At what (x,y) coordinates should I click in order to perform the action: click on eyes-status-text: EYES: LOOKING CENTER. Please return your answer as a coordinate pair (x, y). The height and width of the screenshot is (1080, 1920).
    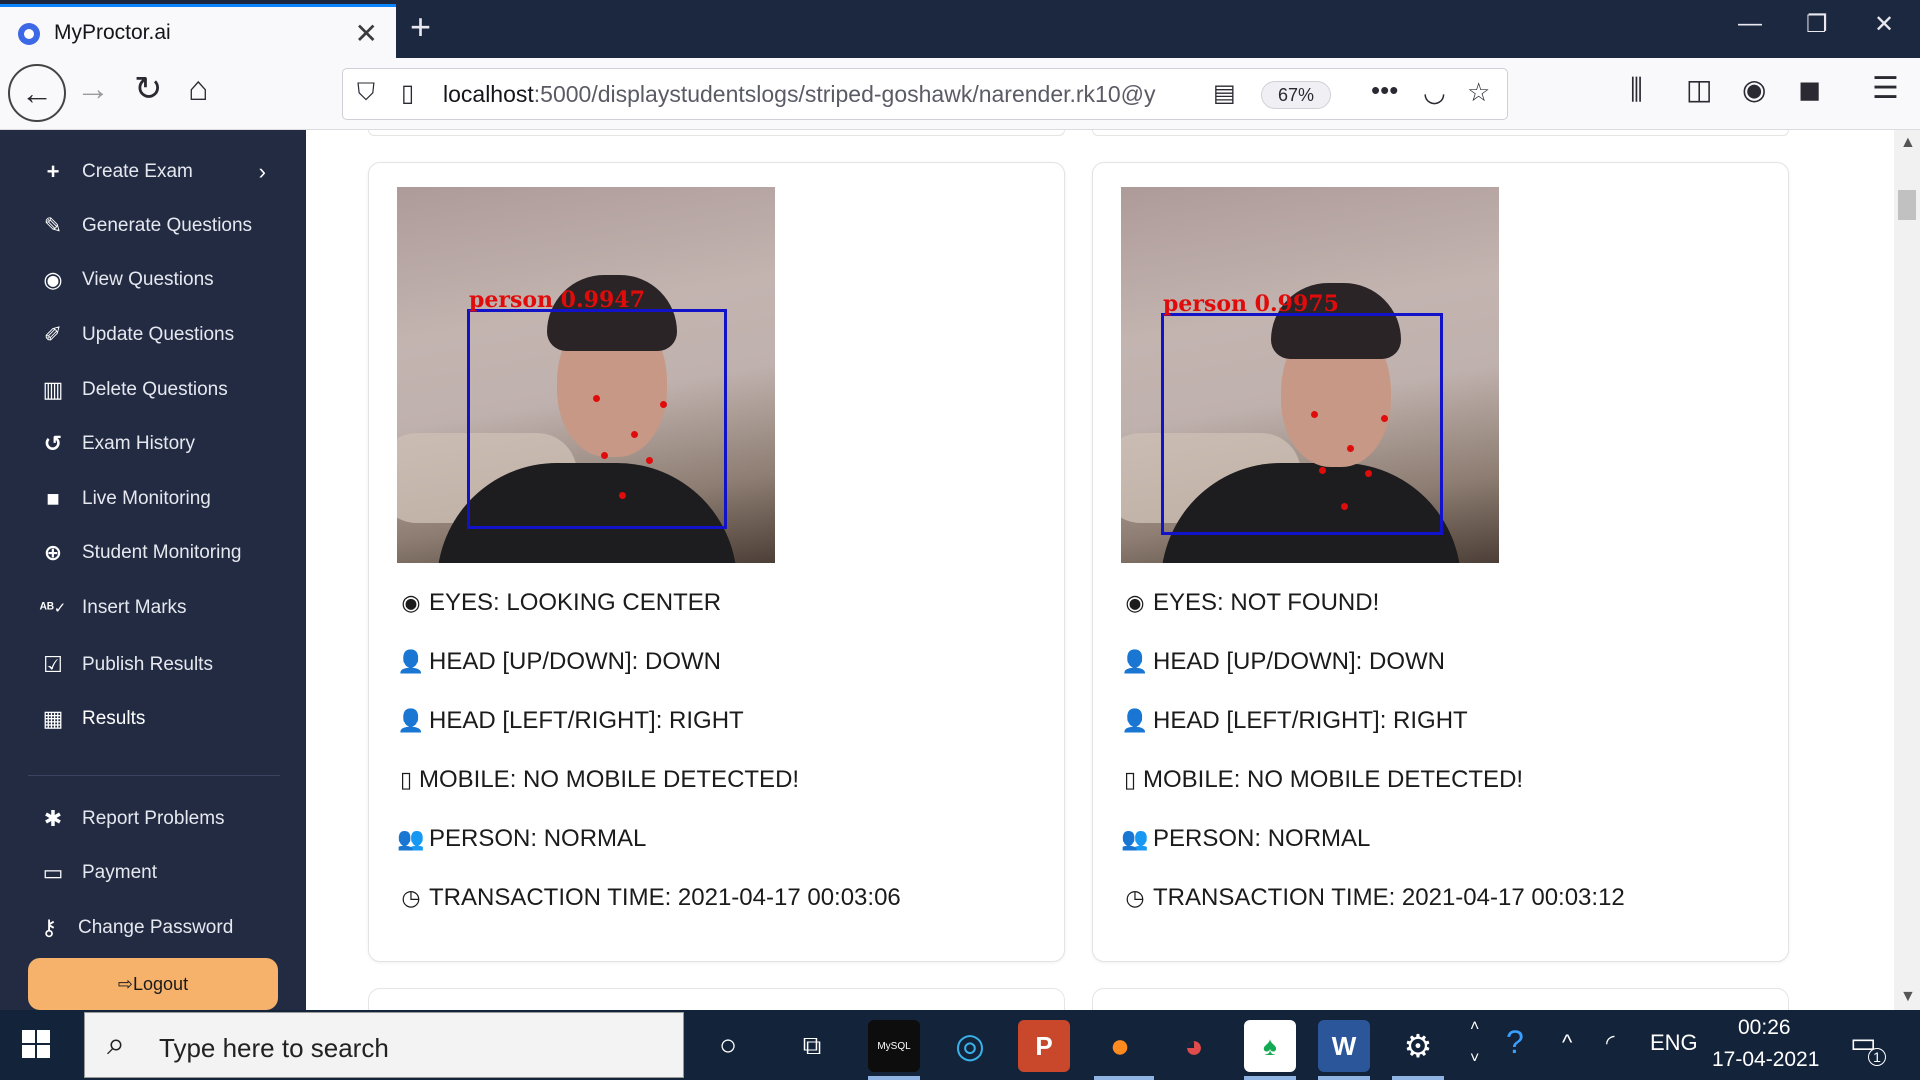
    Looking at the image, I should click on (575, 602).